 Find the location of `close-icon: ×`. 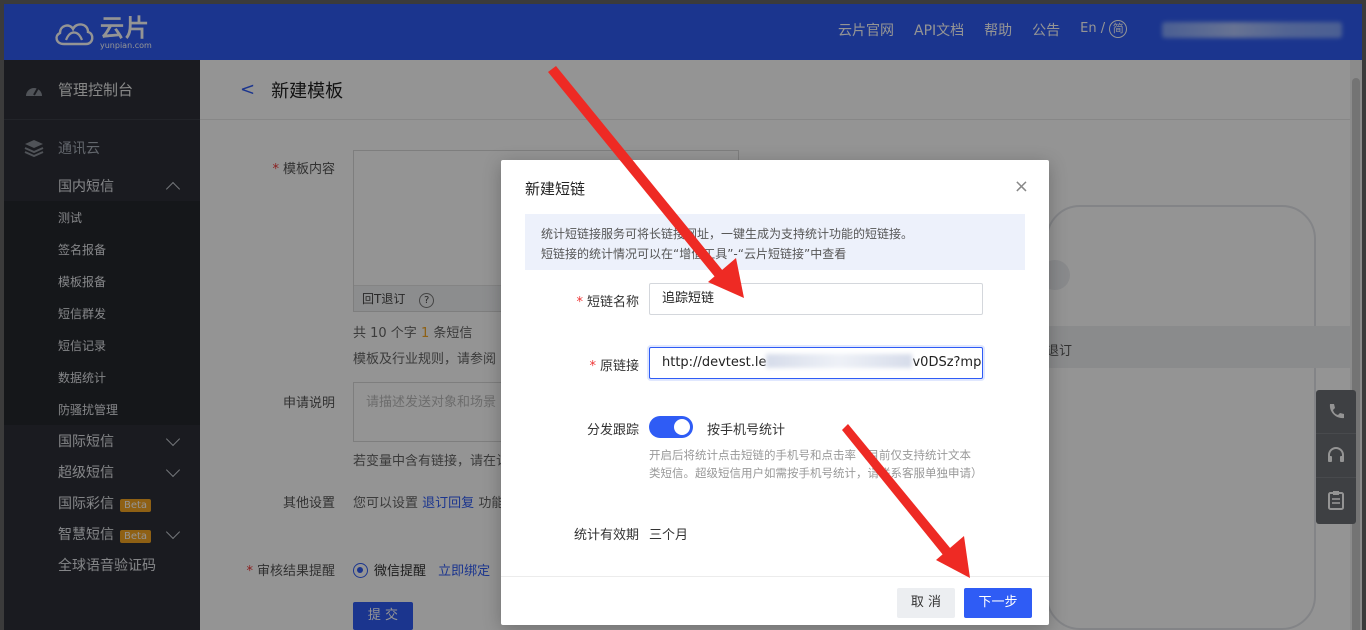

close-icon: × is located at coordinates (1021, 186).